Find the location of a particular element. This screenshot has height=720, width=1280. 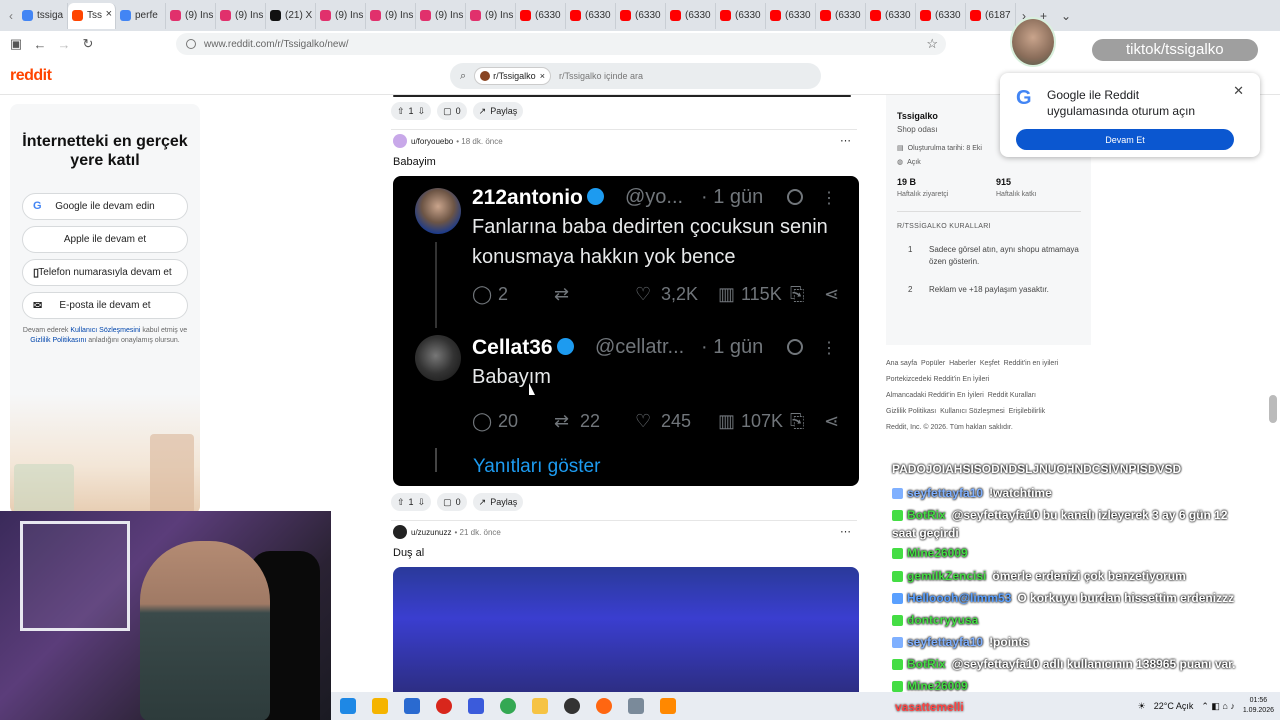

forward-icon: → is located at coordinates (64, 44).